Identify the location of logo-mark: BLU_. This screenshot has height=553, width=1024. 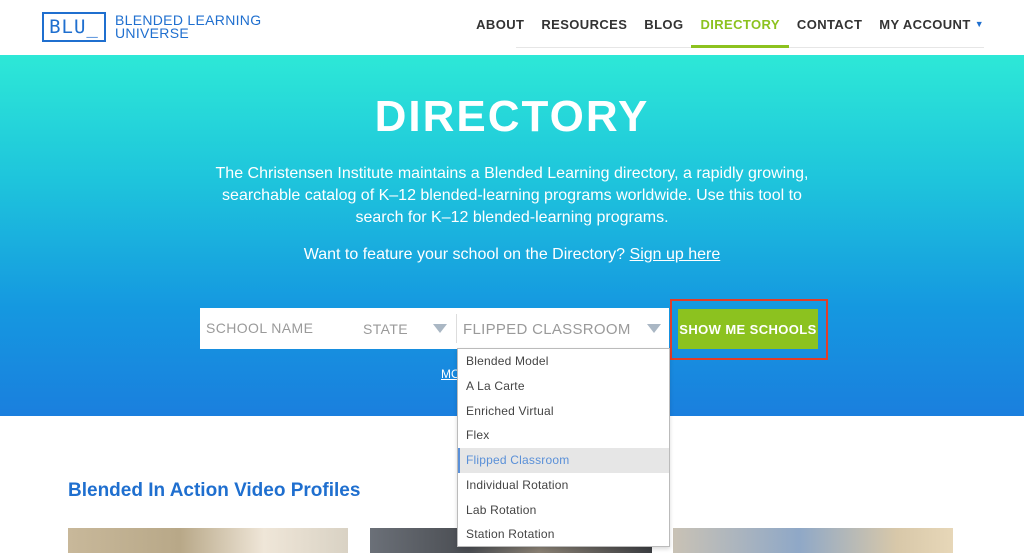
(74, 27).